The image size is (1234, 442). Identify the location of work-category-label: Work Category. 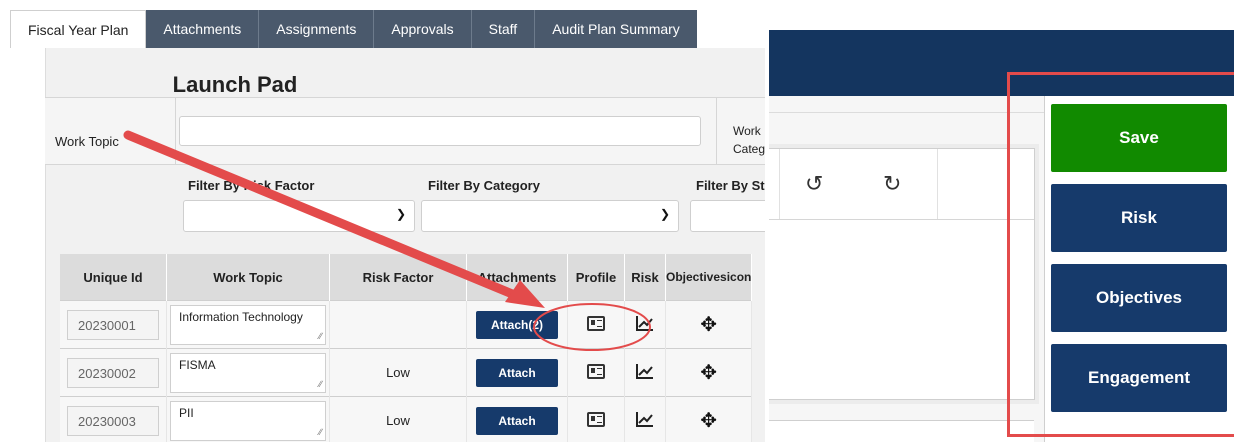
(749, 140).